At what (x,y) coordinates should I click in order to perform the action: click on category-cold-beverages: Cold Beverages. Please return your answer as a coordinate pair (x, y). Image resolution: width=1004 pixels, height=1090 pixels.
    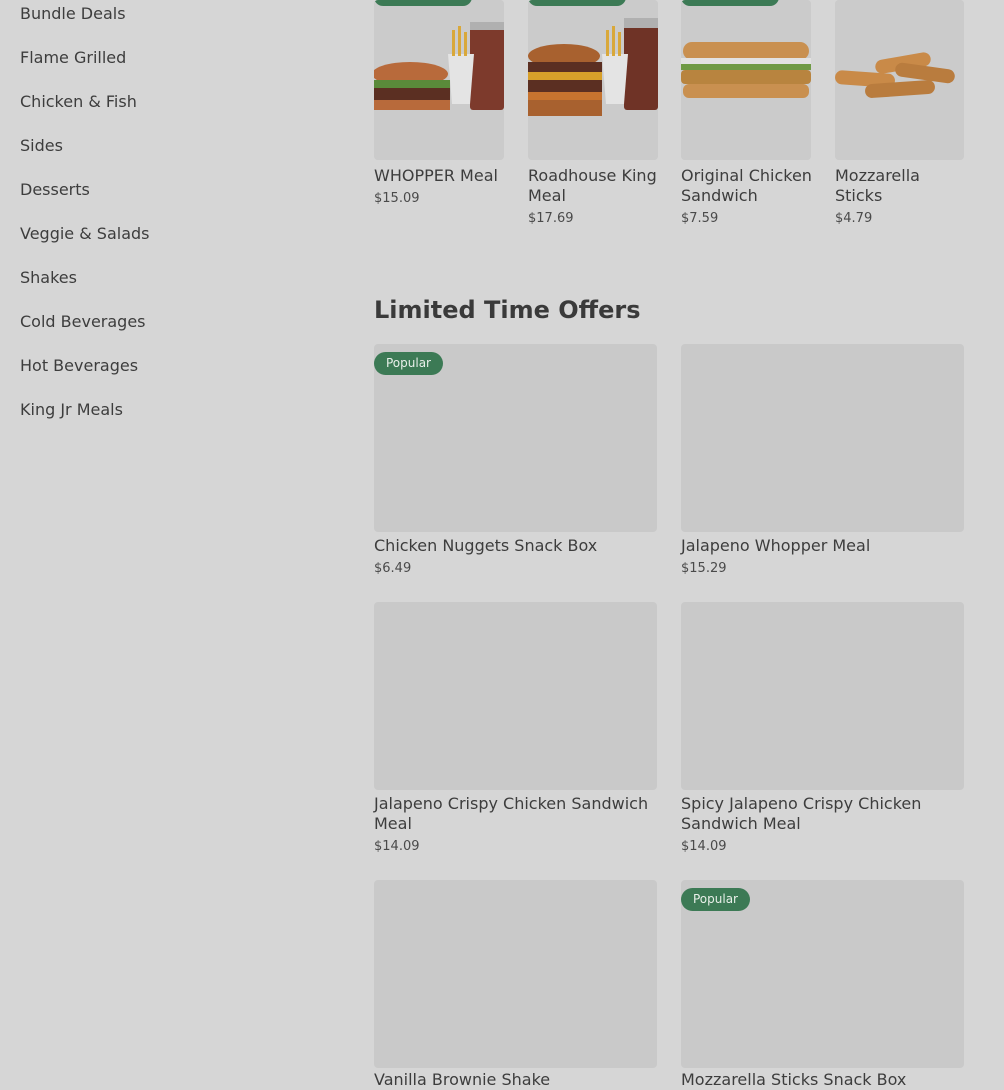
    Looking at the image, I should click on (83, 321).